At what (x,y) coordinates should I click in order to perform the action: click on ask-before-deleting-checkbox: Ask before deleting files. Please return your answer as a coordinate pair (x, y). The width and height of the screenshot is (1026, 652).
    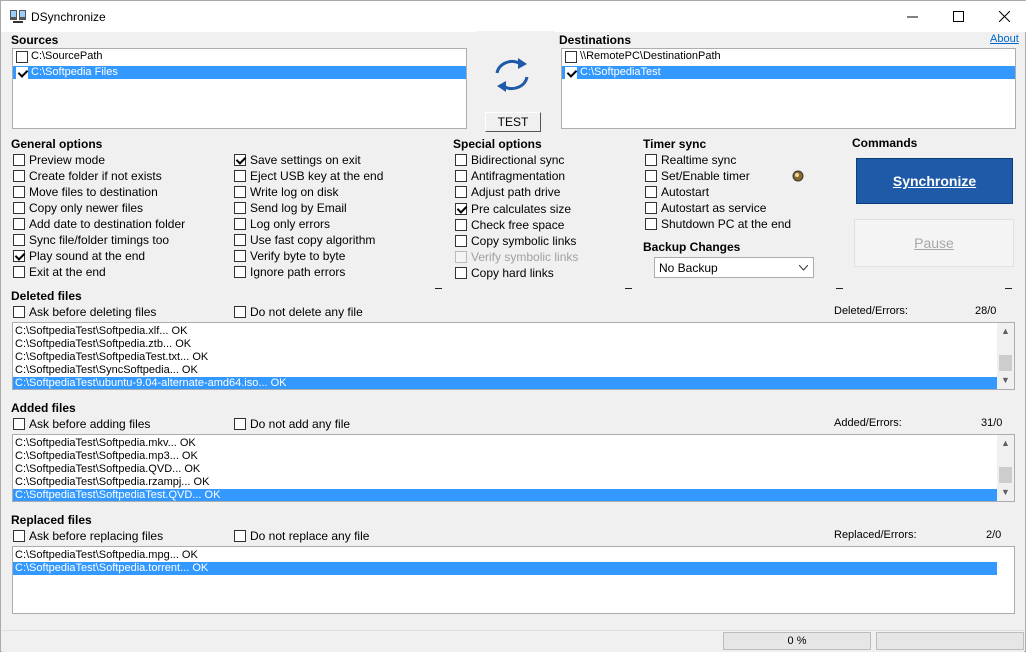
    Looking at the image, I should click on (84, 312).